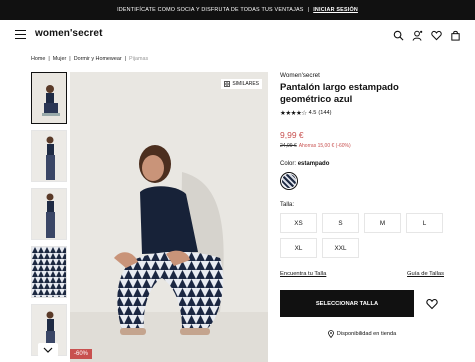  Describe the element at coordinates (312, 113) in the screenshot. I see `rating-value: 4.5` at that location.